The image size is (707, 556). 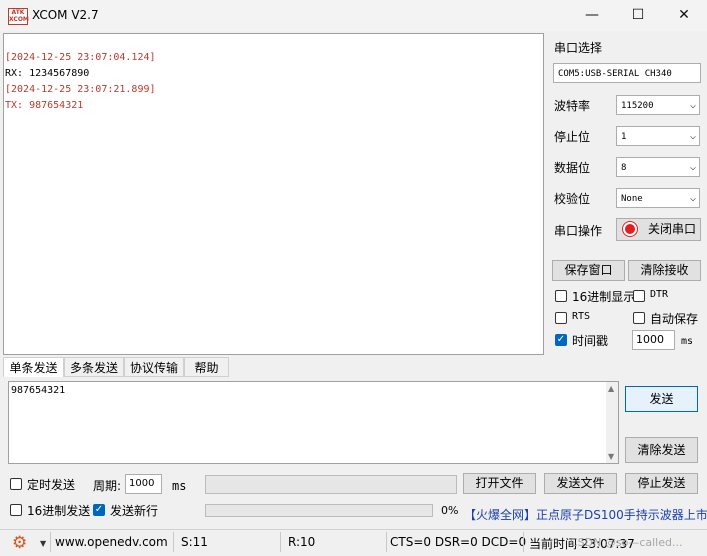 What do you see at coordinates (450, 510) in the screenshot?
I see `progress-percent: 0%` at bounding box center [450, 510].